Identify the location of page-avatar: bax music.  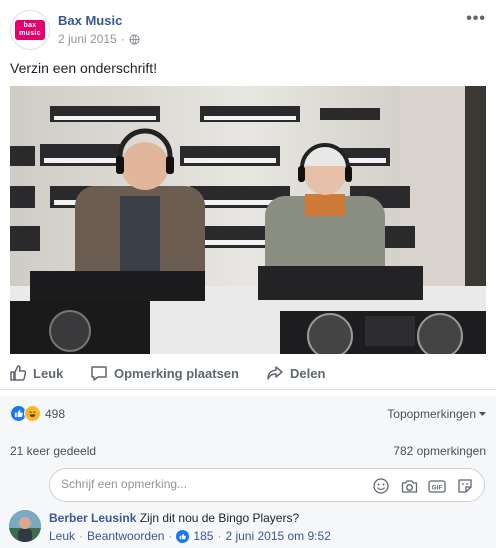
(30, 30).